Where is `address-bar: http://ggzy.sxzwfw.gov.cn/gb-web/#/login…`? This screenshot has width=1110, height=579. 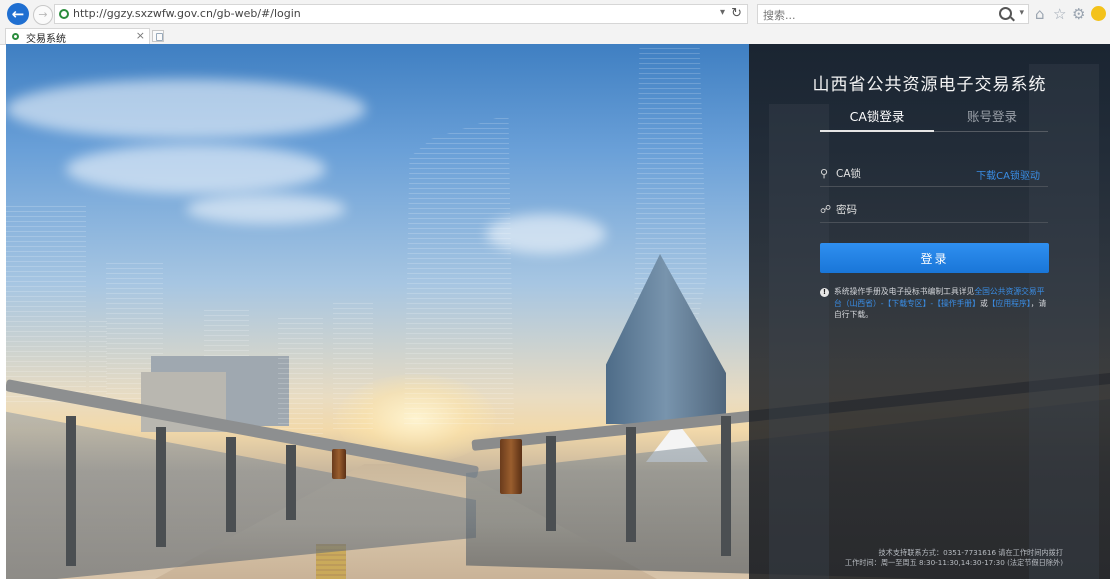 address-bar: http://ggzy.sxzwfw.gov.cn/gb-web/#/login… is located at coordinates (401, 14).